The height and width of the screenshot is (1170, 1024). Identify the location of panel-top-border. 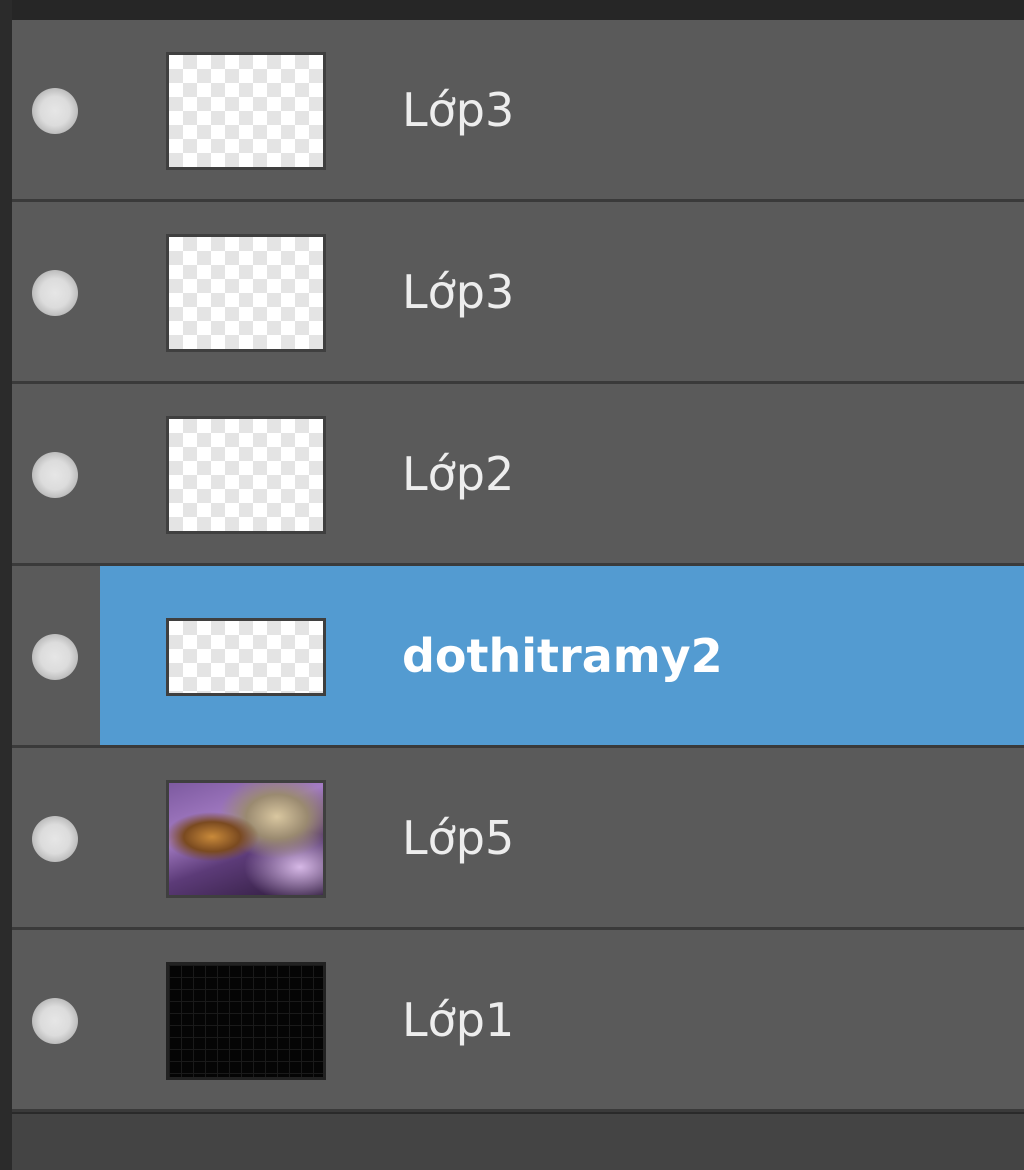
(512, 10).